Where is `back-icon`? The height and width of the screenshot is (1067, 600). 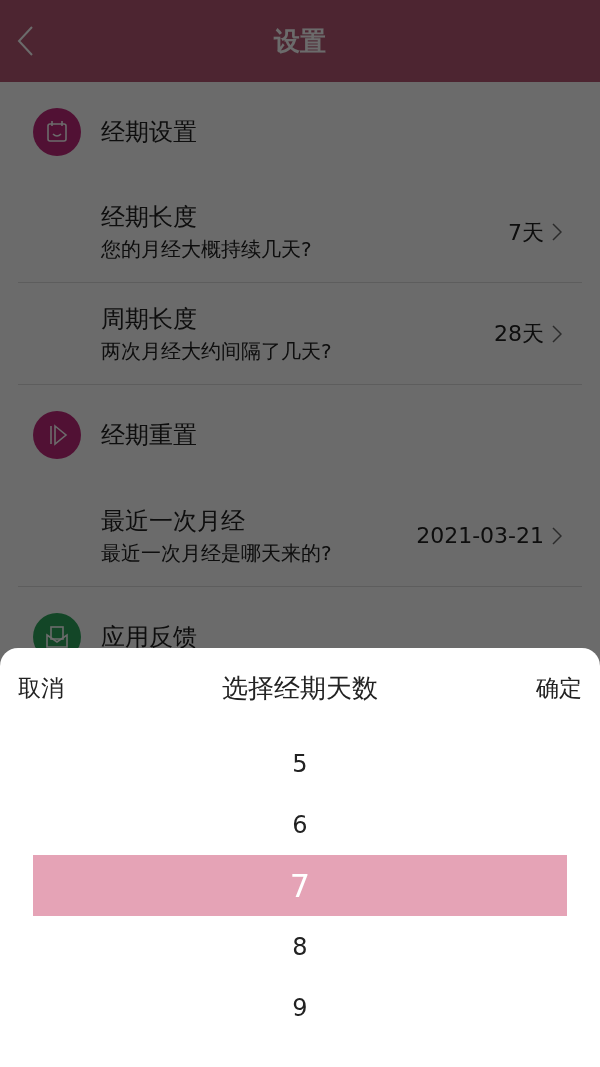 back-icon is located at coordinates (25, 41).